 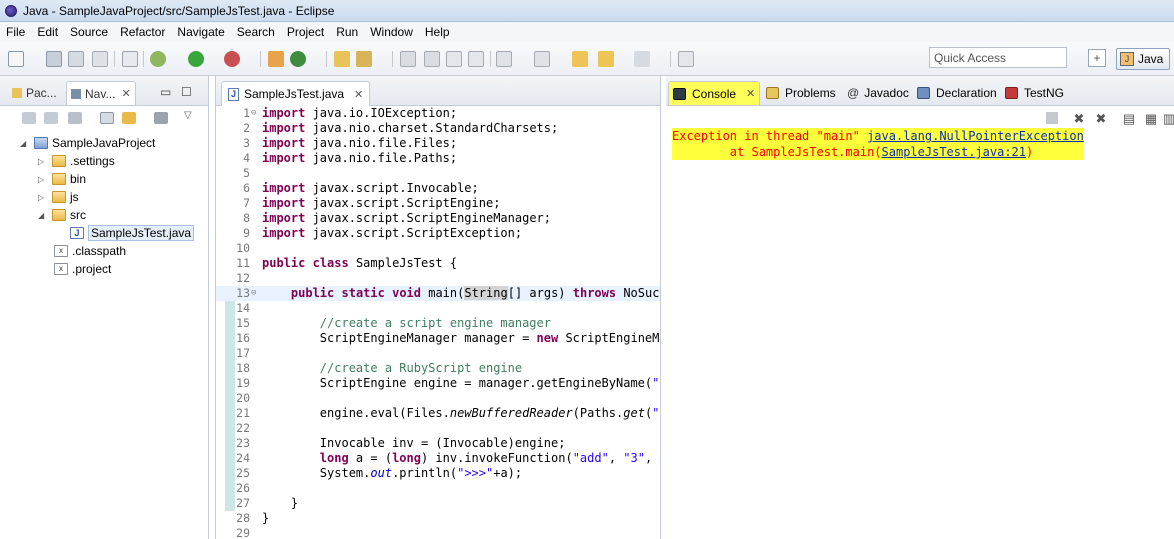 I want to click on print-icon, so click(x=100, y=59).